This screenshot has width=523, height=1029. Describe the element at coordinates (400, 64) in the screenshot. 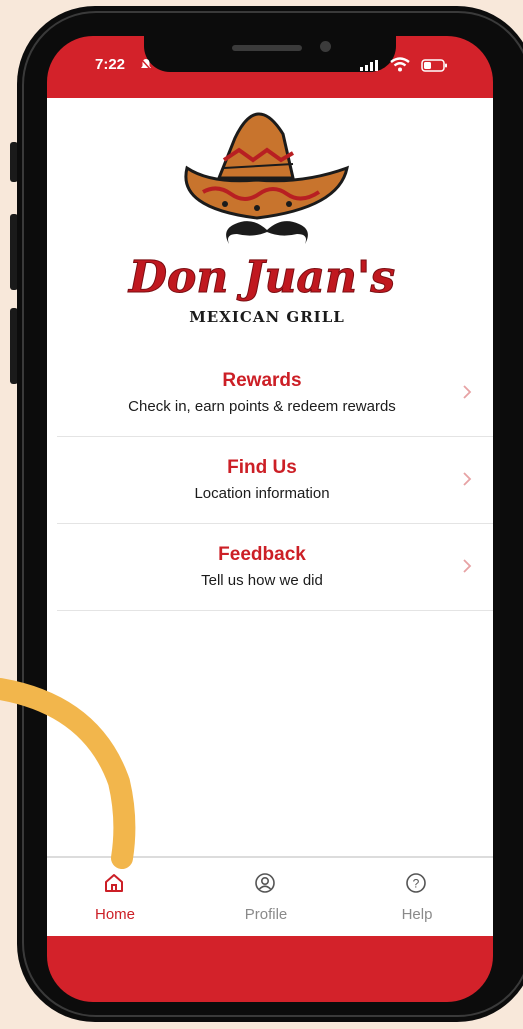

I see `wifi-icon` at that location.